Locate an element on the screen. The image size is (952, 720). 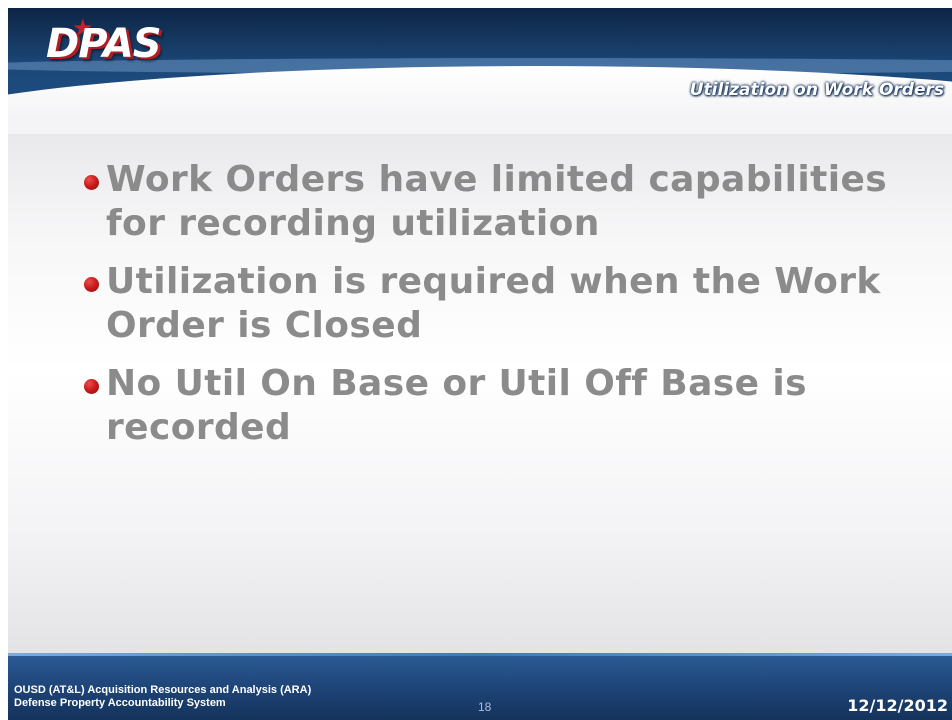
bullet-line: Order is Closed is located at coordinates (264, 325).